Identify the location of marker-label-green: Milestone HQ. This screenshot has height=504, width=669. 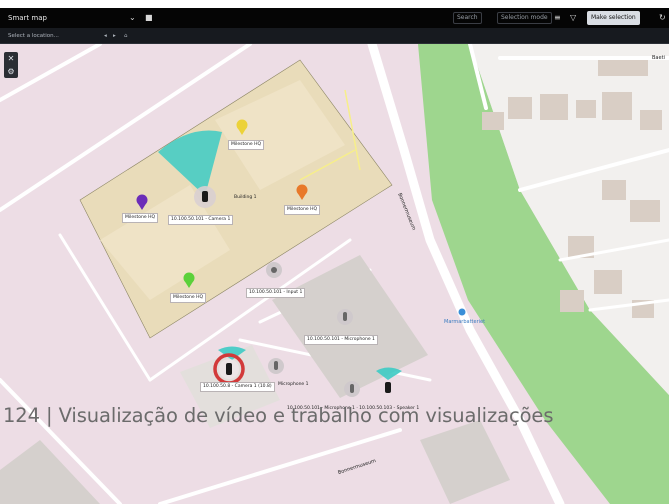
(188, 298).